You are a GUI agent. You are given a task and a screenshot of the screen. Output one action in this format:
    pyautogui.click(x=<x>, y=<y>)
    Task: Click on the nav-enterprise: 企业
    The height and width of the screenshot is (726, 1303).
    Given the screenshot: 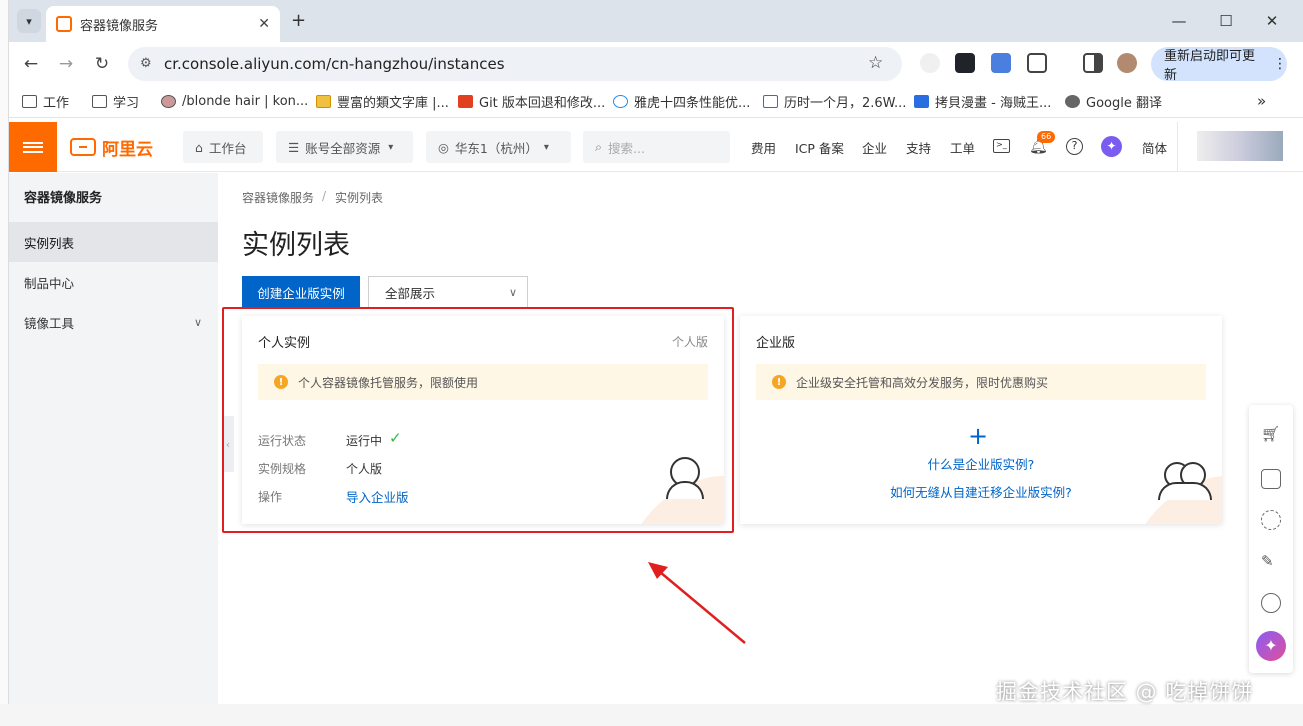 What is the action you would take?
    pyautogui.click(x=874, y=147)
    